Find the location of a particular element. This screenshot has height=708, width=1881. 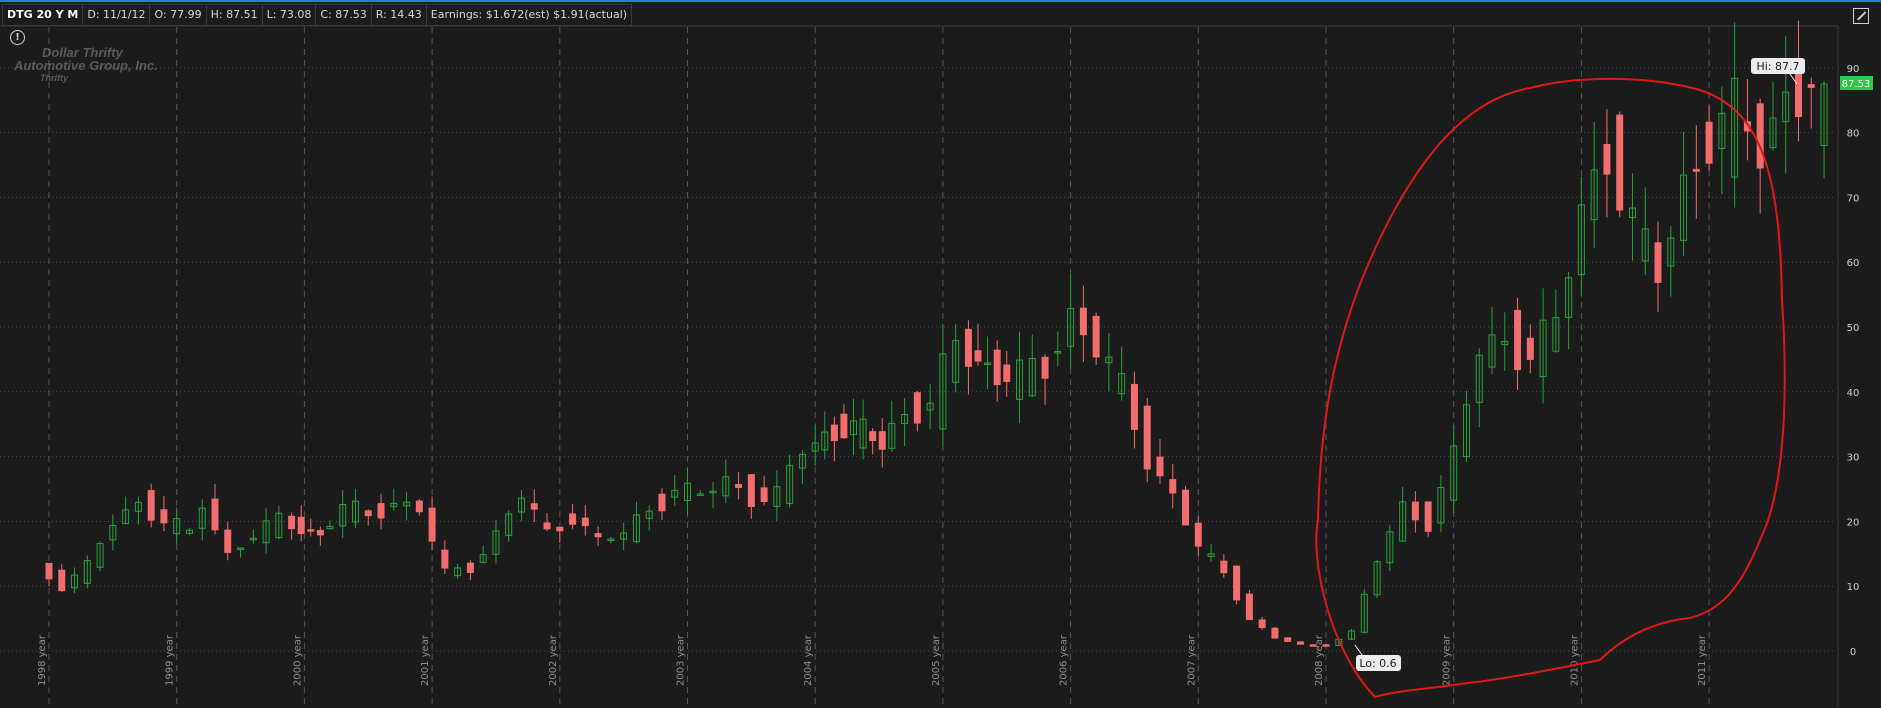

year-label-2004-year: 2004 year is located at coordinates (808, 660).